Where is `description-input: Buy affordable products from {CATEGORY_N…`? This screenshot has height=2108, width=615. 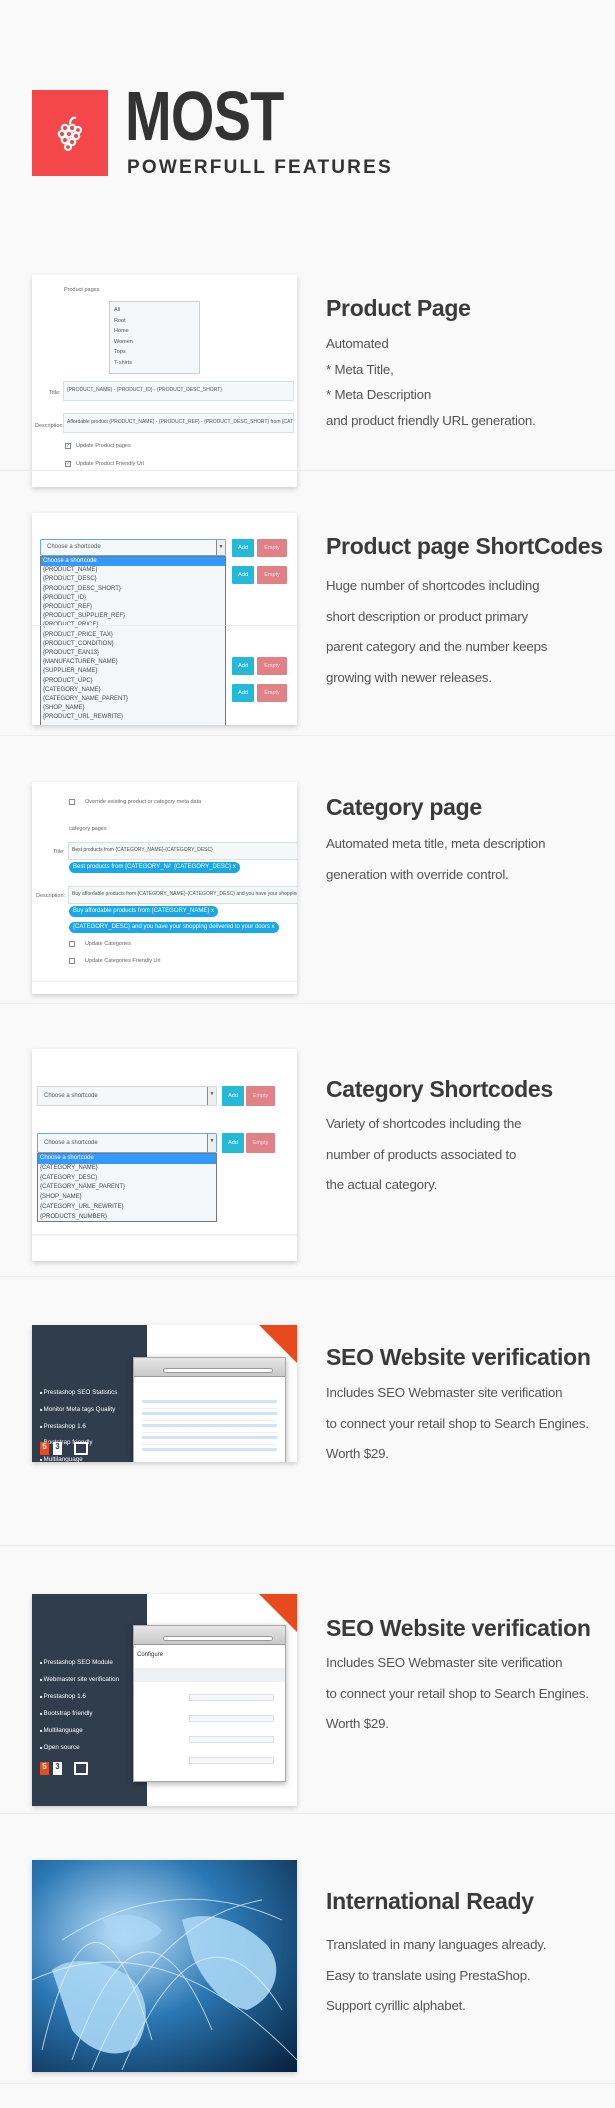 description-input: Buy affordable products from {CATEGORY_N… is located at coordinates (182, 895).